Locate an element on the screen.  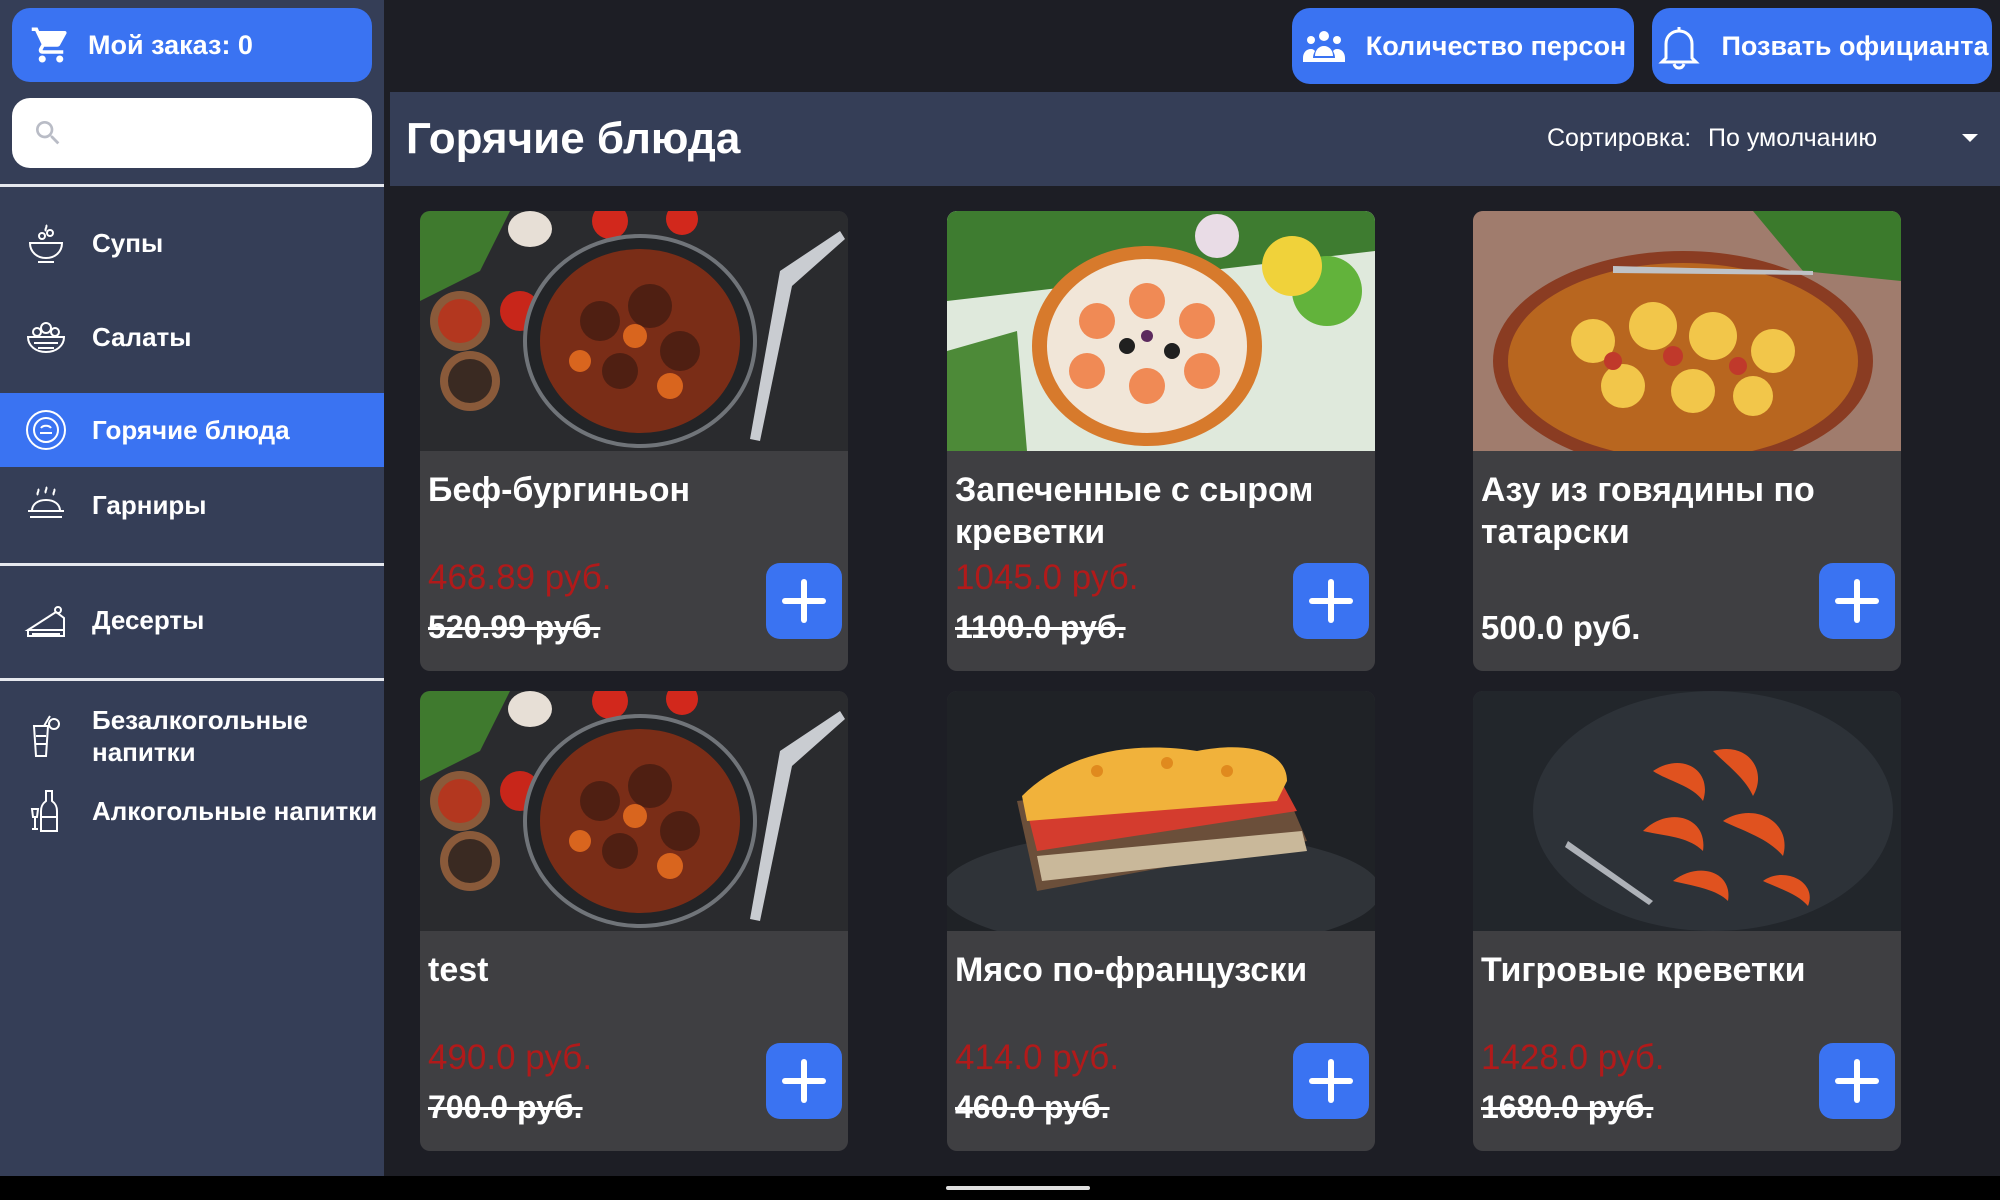
cart-icon is located at coordinates (49, 45).